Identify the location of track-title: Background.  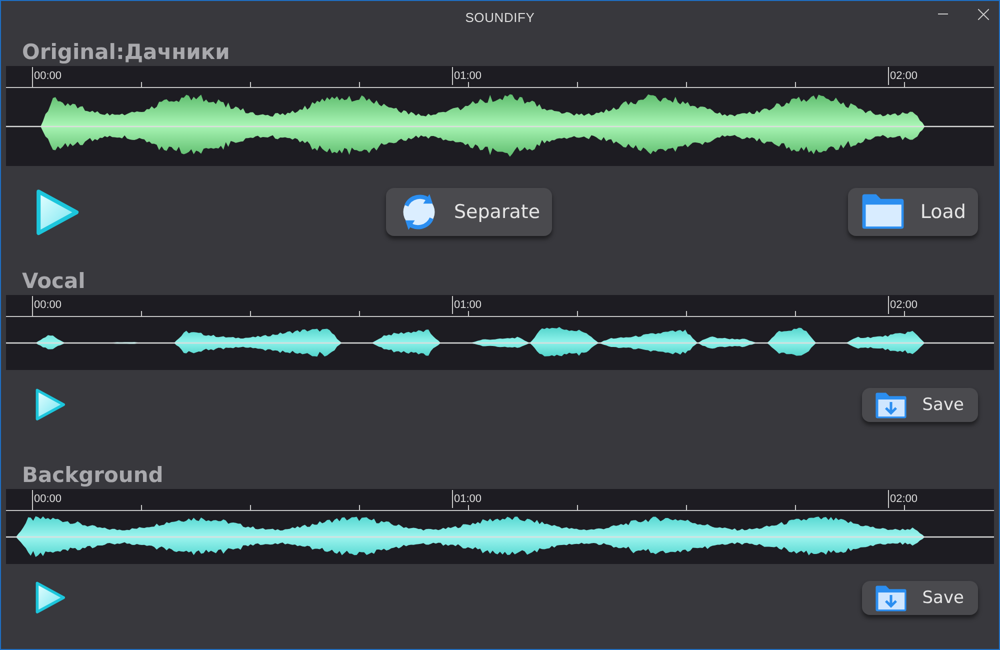
(92, 475).